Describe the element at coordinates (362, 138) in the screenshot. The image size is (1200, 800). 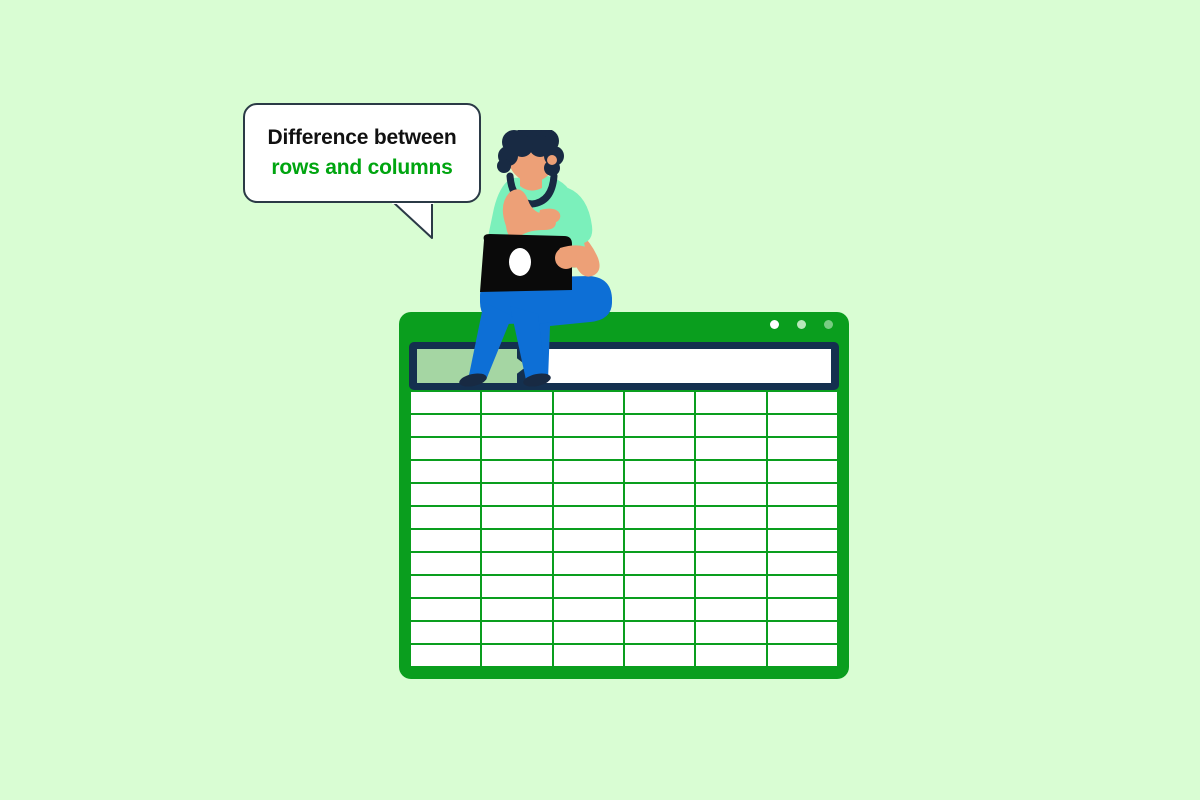
I see `speech-bubble-line-1: Difference between` at that location.